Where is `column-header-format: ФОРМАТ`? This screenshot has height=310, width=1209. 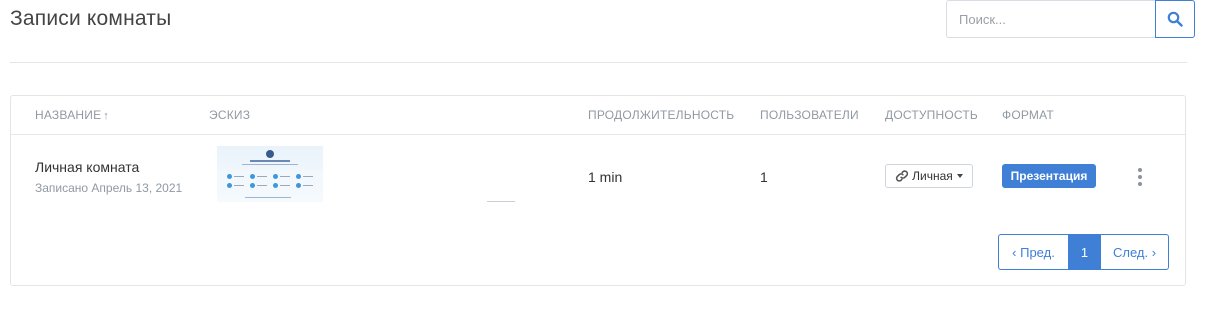 column-header-format: ФОРМАТ is located at coordinates (1028, 115).